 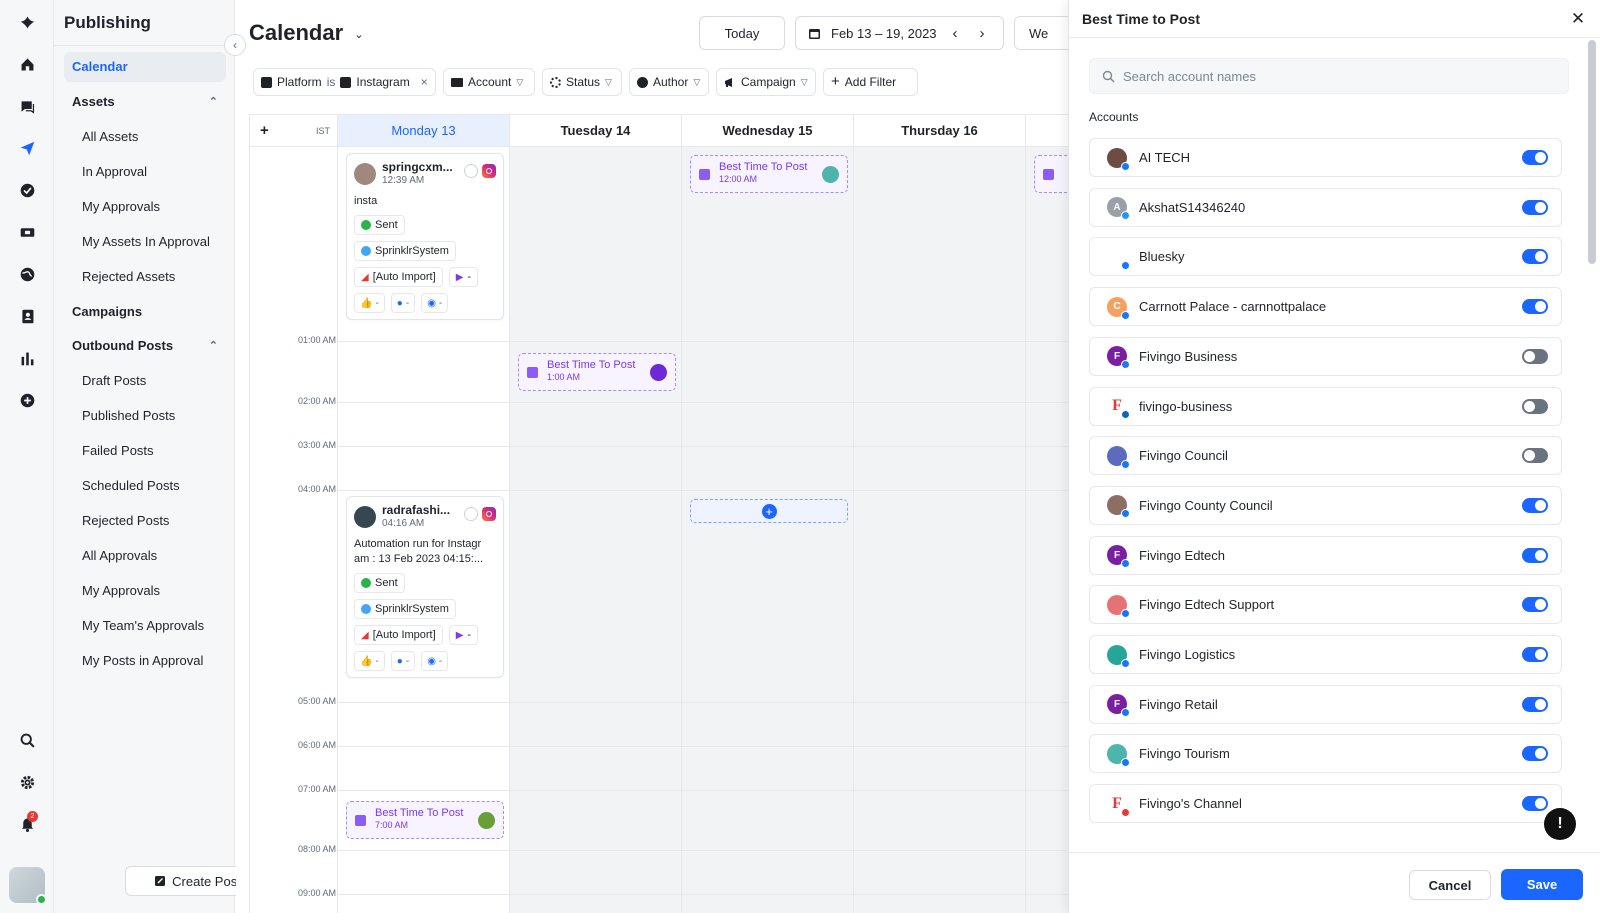 What do you see at coordinates (1325, 555) in the screenshot?
I see `account-row: F Fivingo Edtech` at bounding box center [1325, 555].